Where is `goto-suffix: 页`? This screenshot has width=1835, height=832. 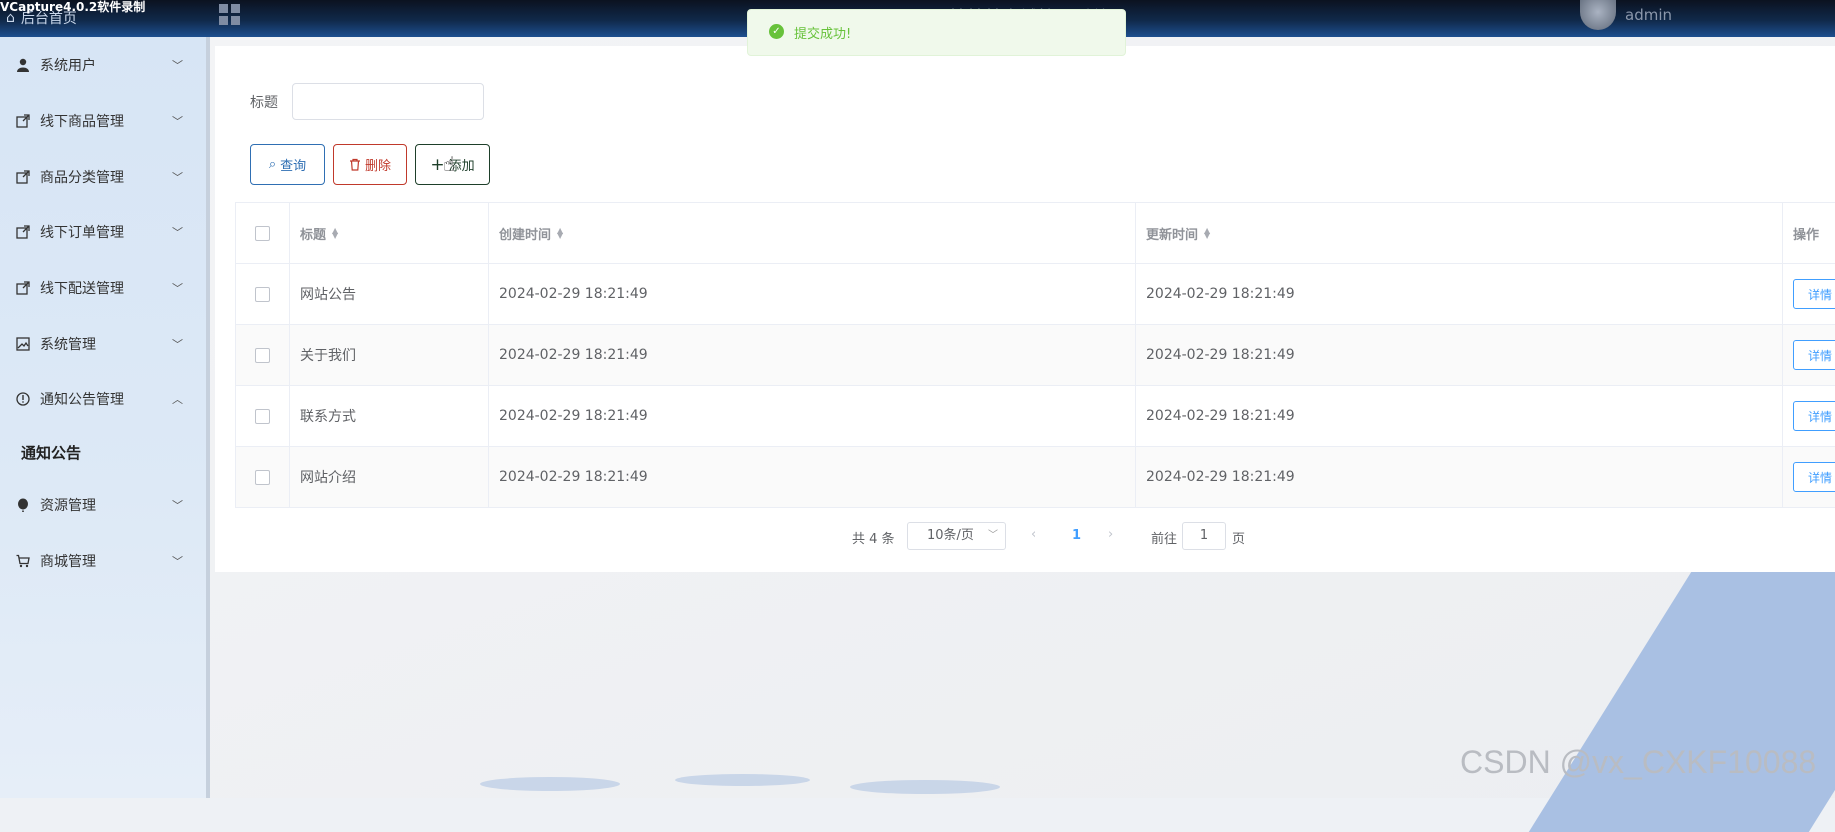 goto-suffix: 页 is located at coordinates (1239, 539).